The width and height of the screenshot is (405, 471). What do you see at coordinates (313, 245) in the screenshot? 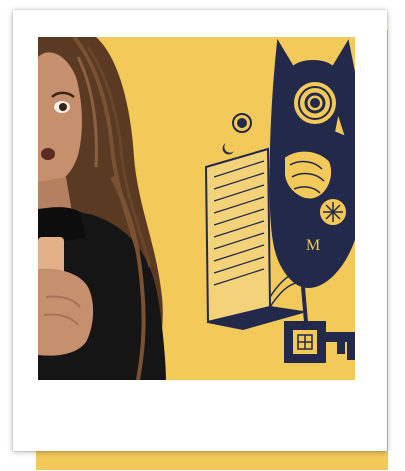
I see `svg-text: M` at bounding box center [313, 245].